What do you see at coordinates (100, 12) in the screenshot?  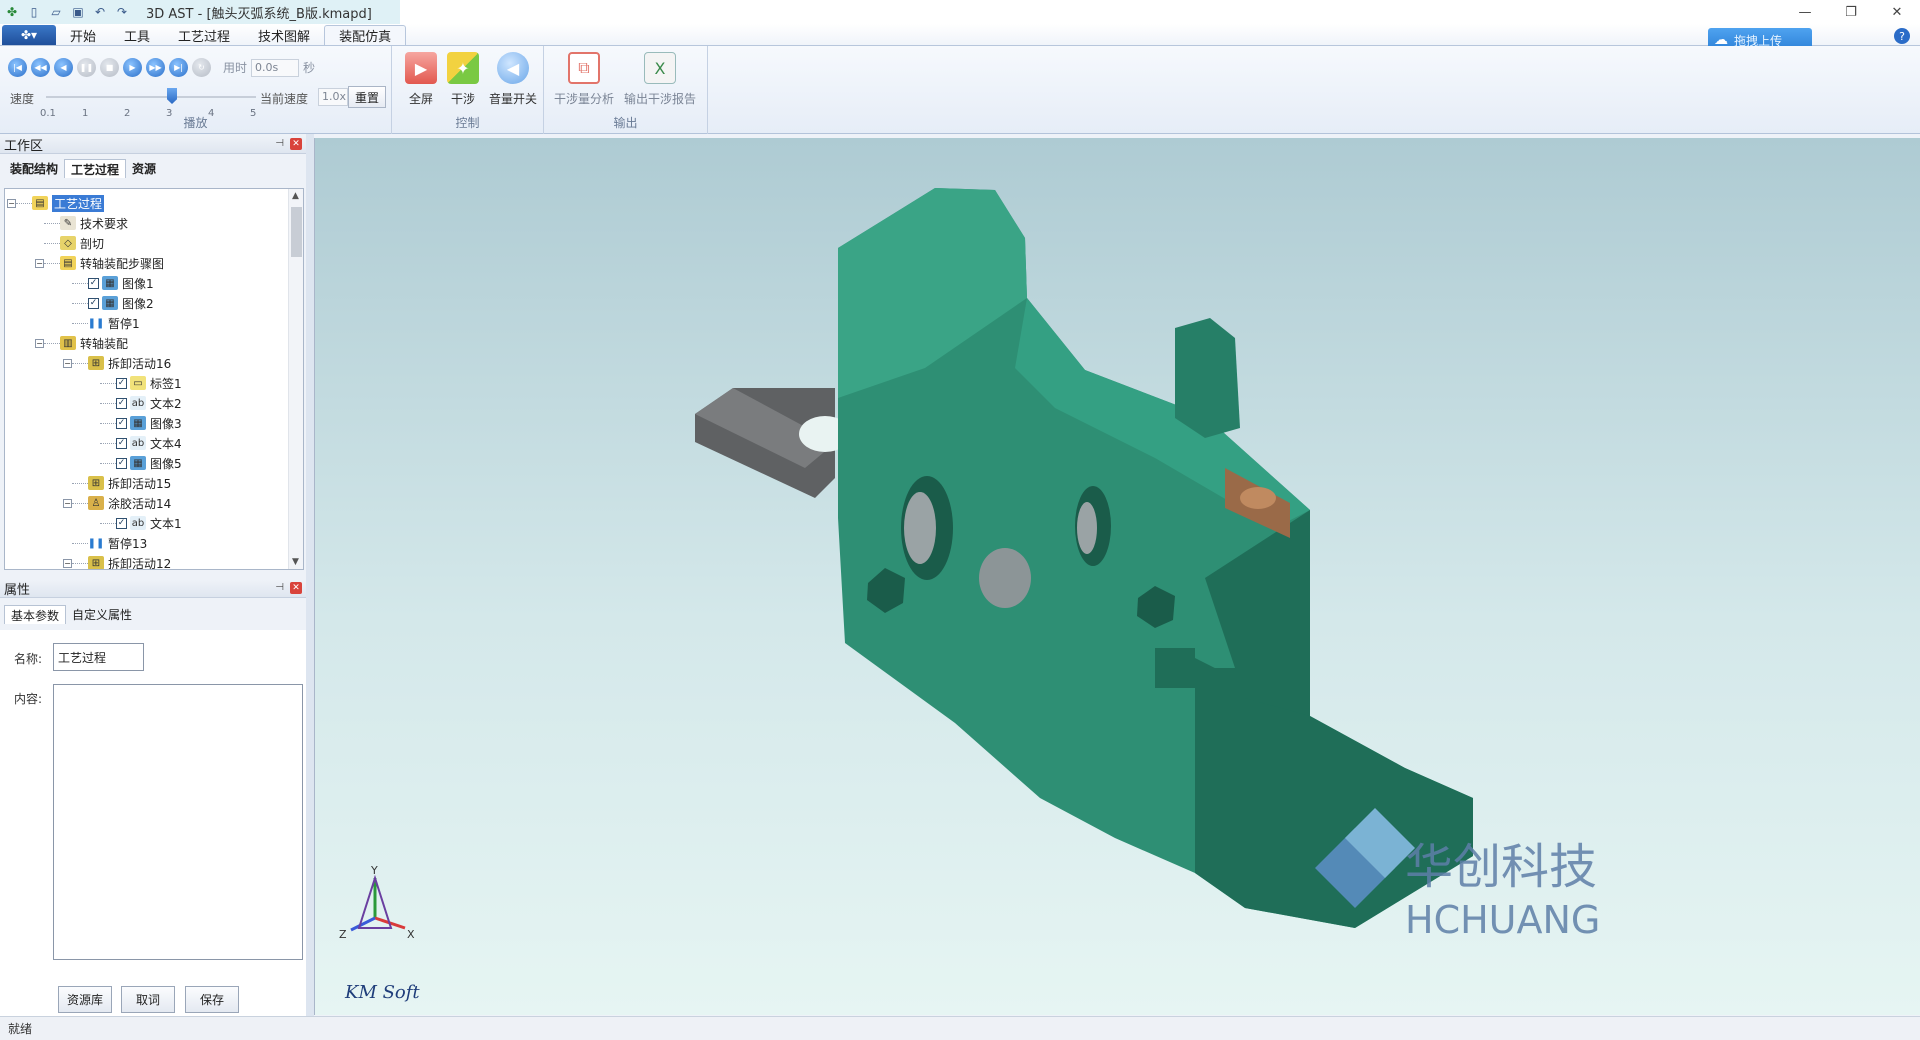 I see `undo-icon: ↶` at bounding box center [100, 12].